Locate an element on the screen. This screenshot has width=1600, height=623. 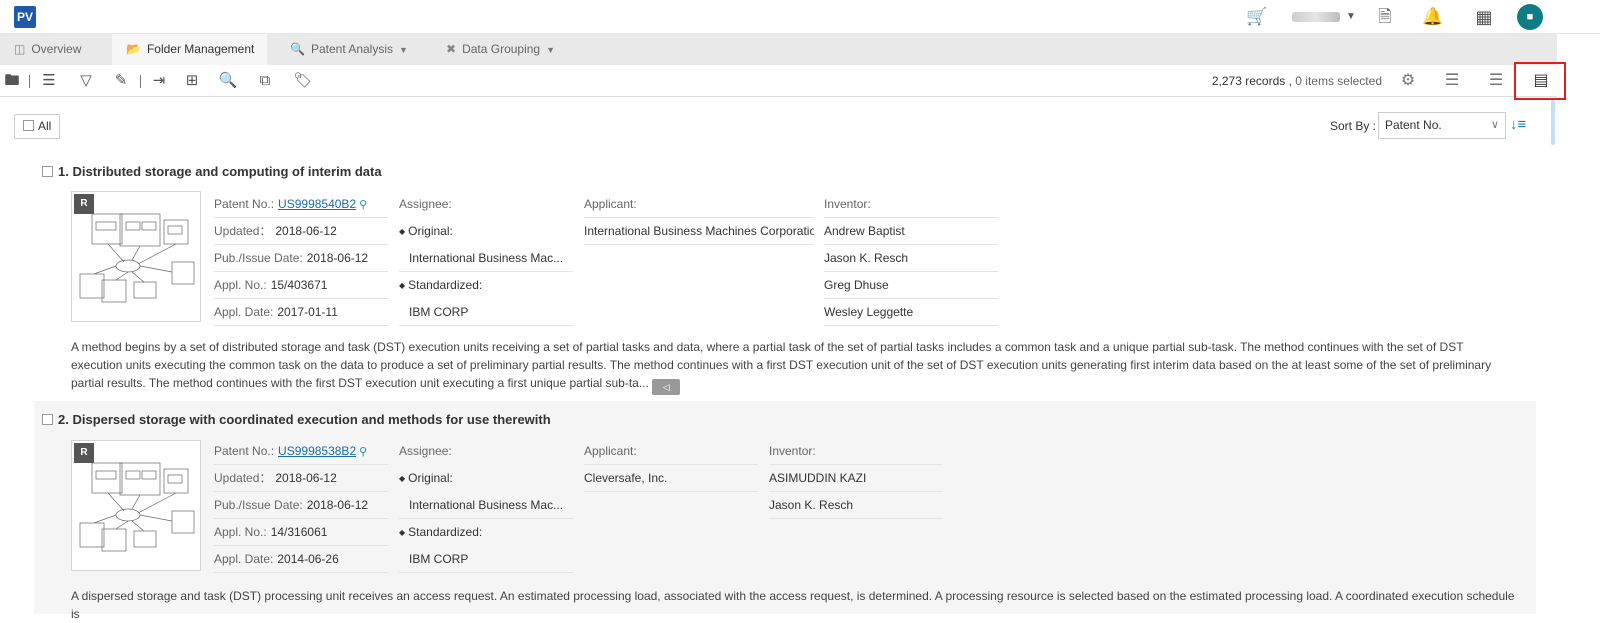
appl-date-row: Appl. Date: 2014-06-26 is located at coordinates (301, 559).